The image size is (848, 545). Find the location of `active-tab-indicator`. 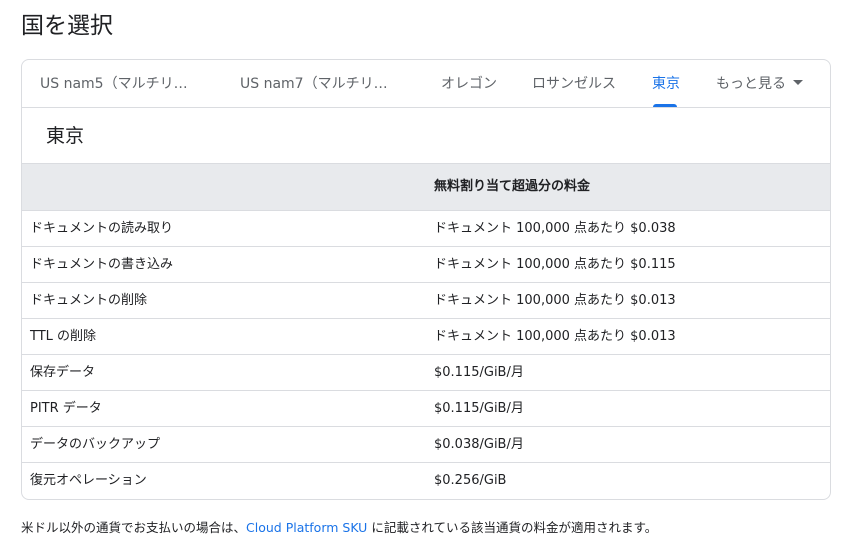

active-tab-indicator is located at coordinates (665, 105).